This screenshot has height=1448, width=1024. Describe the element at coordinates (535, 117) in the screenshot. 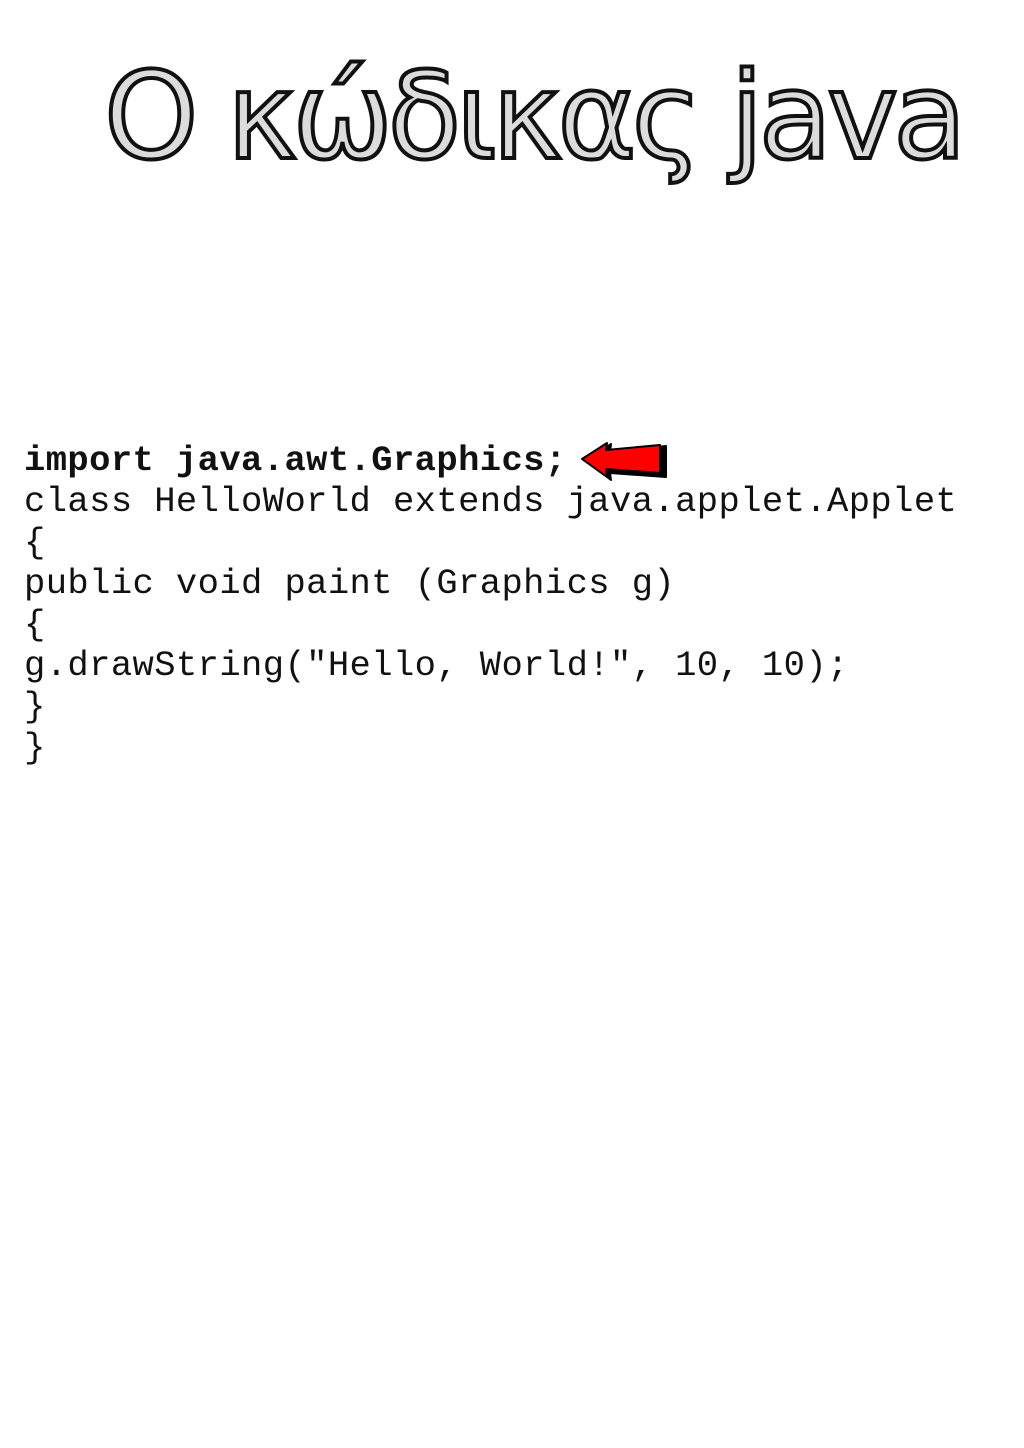

I see `page-title: Ο κώδικας java` at that location.